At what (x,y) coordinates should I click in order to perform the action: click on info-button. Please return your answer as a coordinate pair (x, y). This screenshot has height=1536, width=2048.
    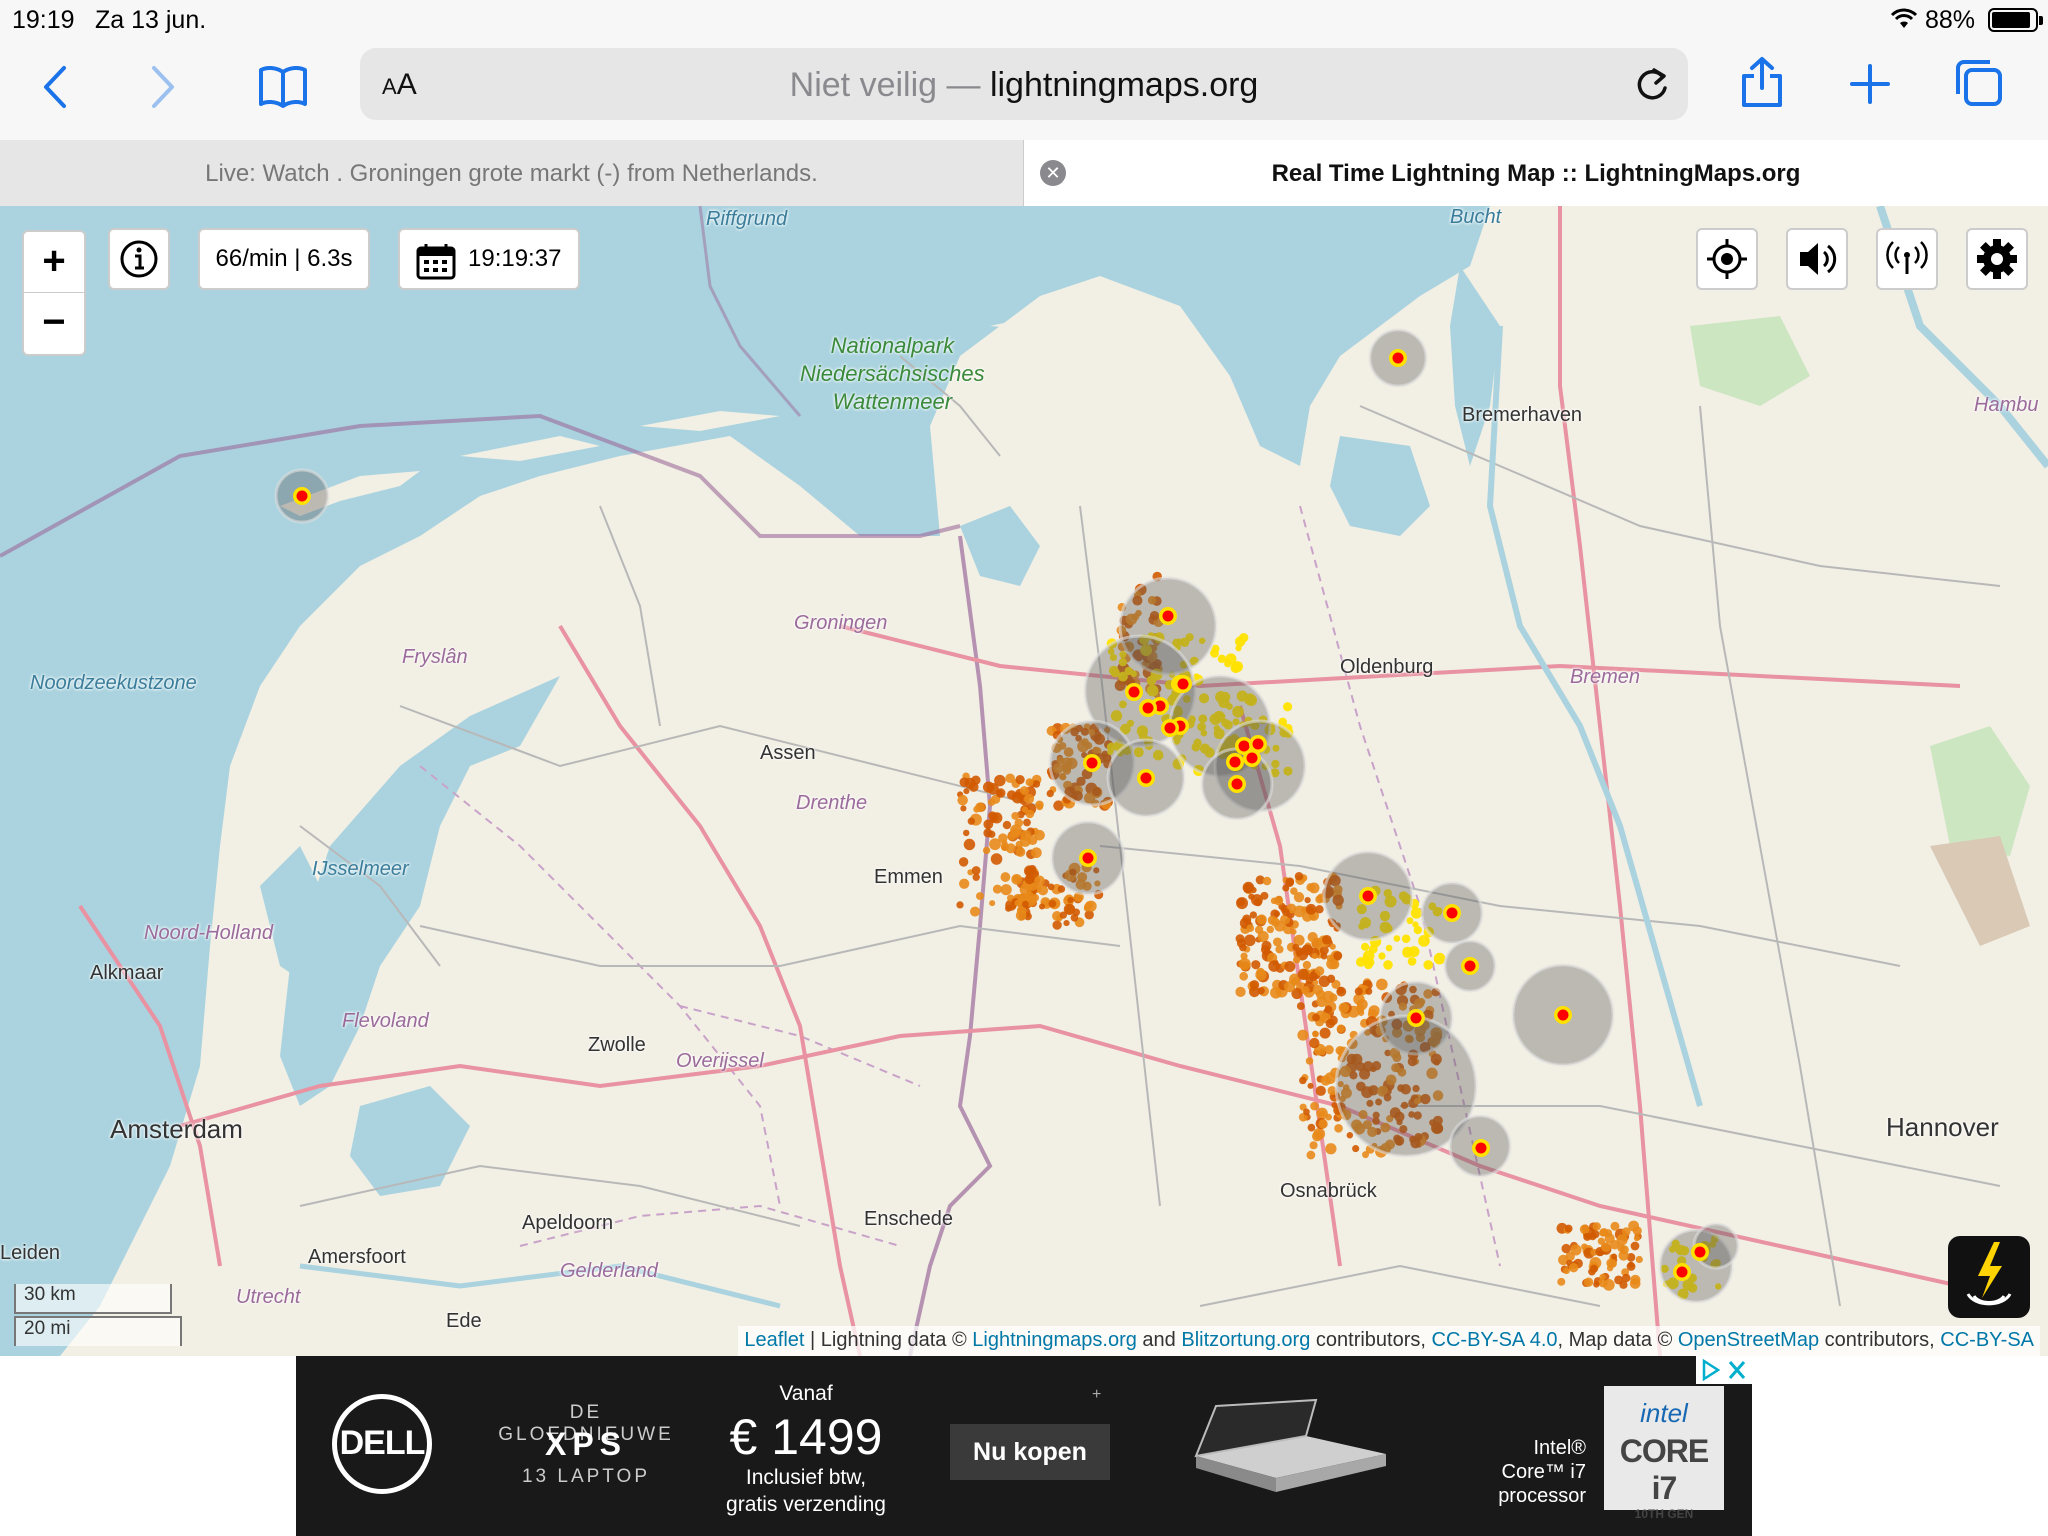
    Looking at the image, I should click on (139, 259).